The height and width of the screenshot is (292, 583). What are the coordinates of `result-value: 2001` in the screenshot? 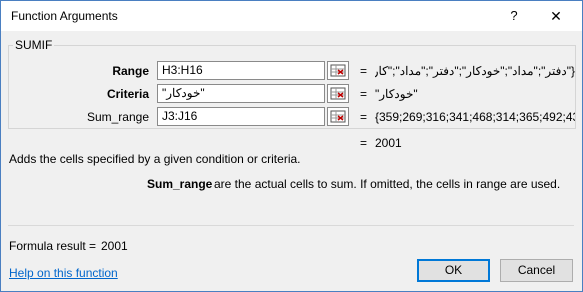 It's located at (388, 143).